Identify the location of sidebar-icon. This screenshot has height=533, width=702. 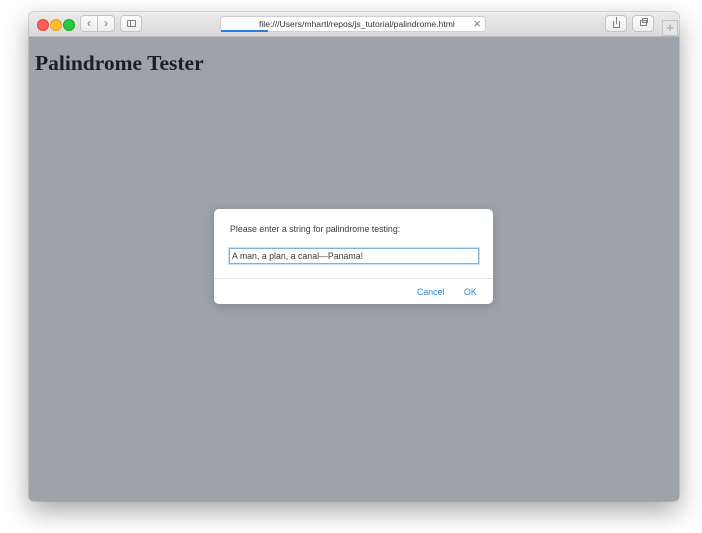
(131, 23).